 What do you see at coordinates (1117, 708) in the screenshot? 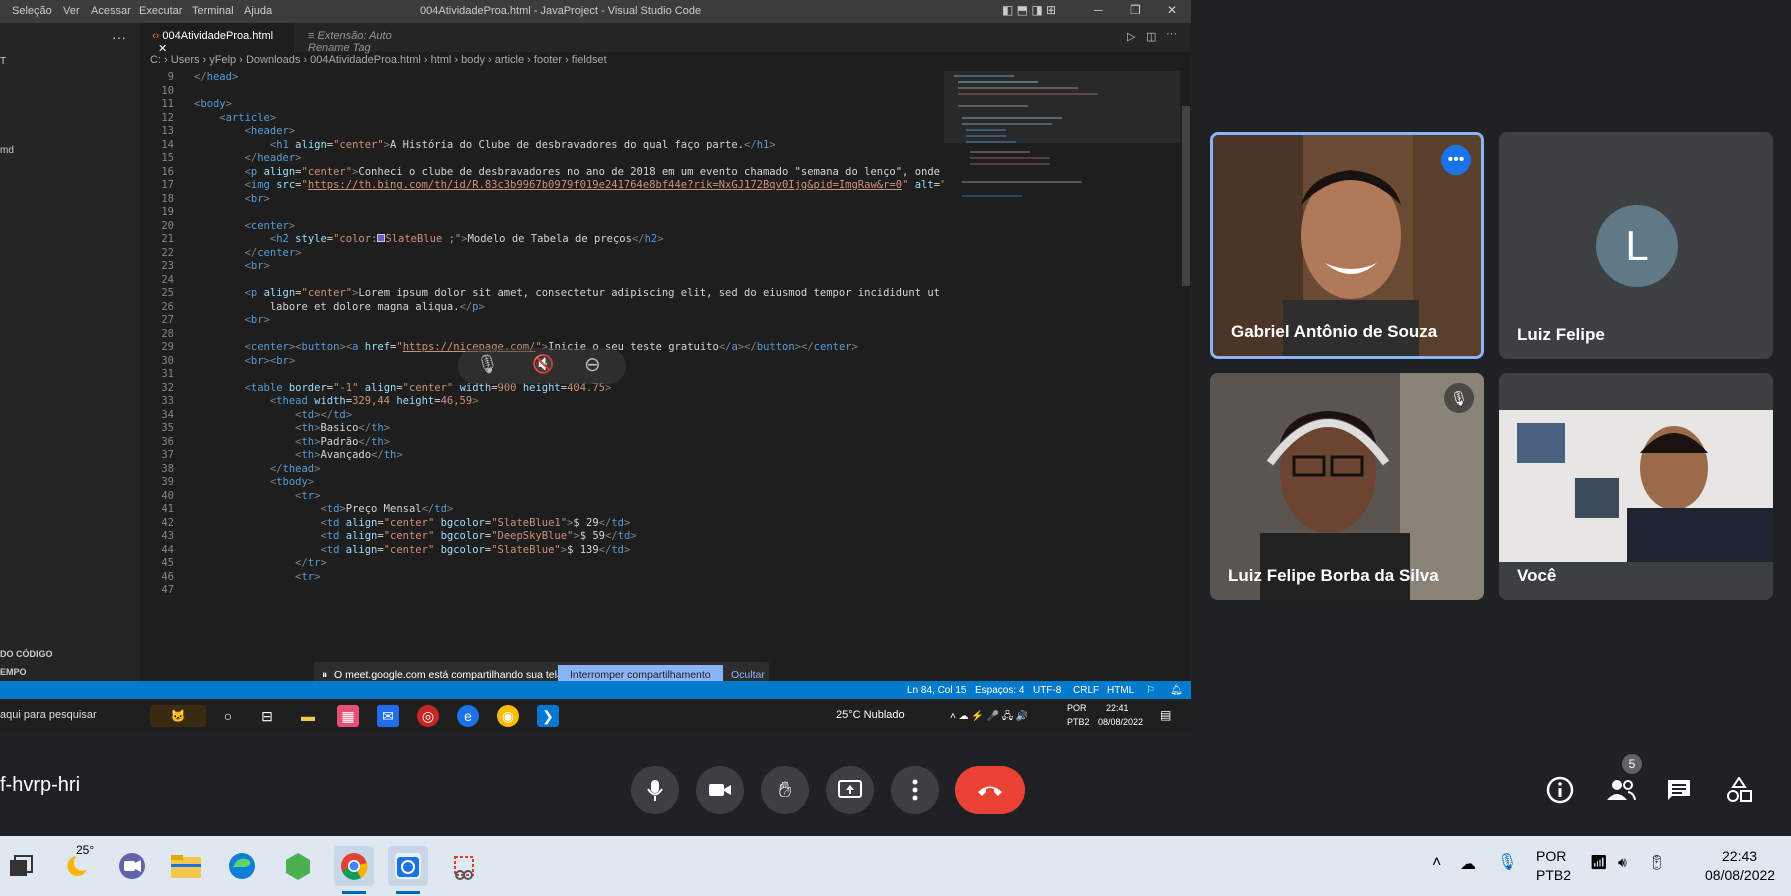
I see `clock-time: 22:41` at bounding box center [1117, 708].